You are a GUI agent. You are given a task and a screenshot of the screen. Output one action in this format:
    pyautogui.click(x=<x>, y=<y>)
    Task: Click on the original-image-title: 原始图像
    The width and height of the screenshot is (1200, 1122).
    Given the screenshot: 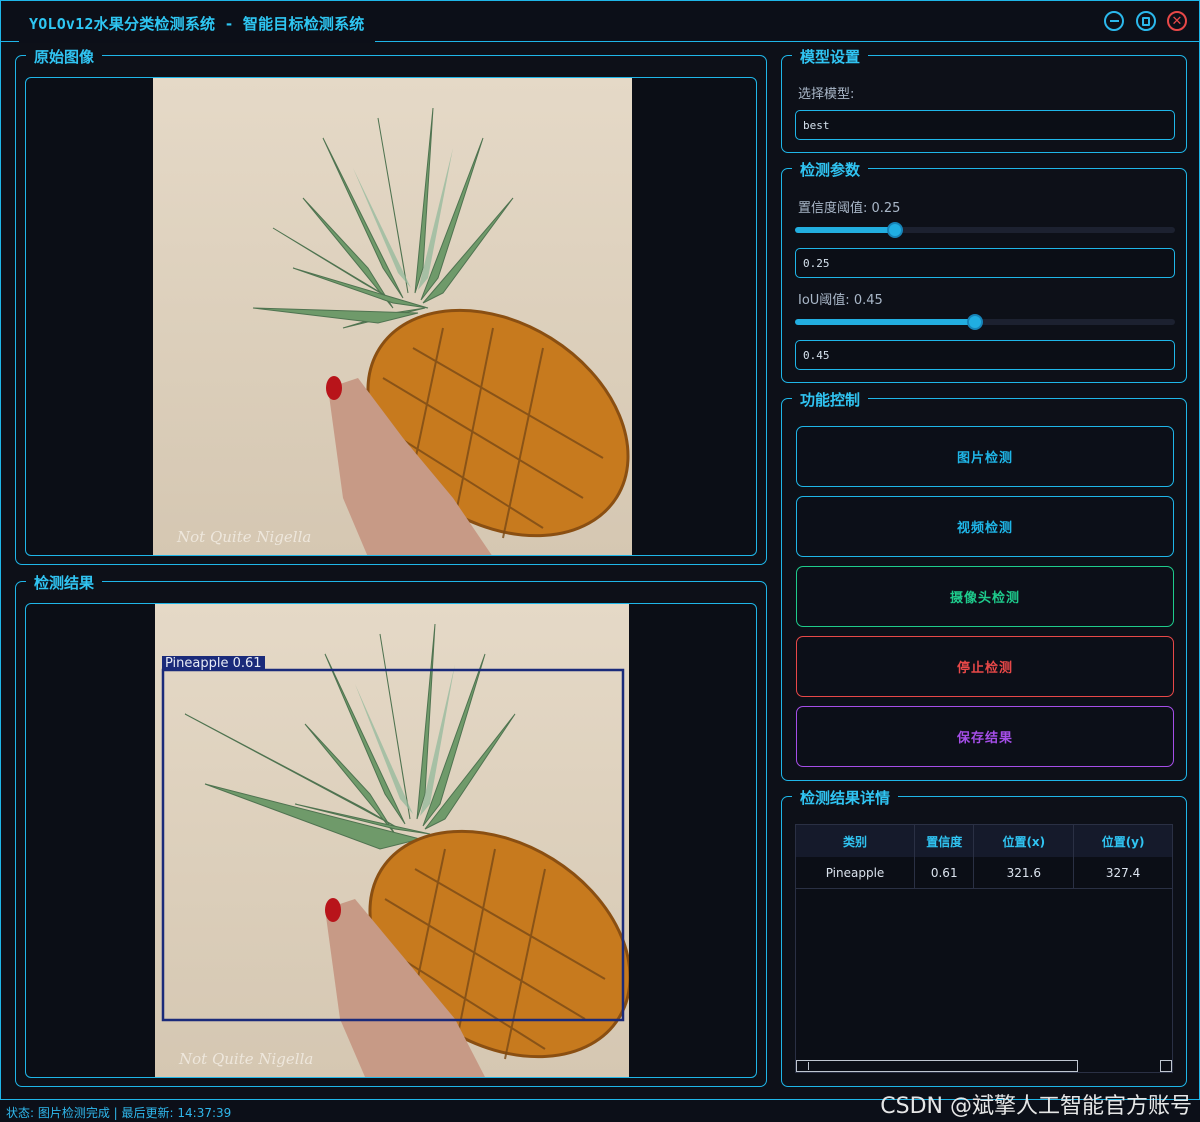 What is the action you would take?
    pyautogui.click(x=64, y=56)
    